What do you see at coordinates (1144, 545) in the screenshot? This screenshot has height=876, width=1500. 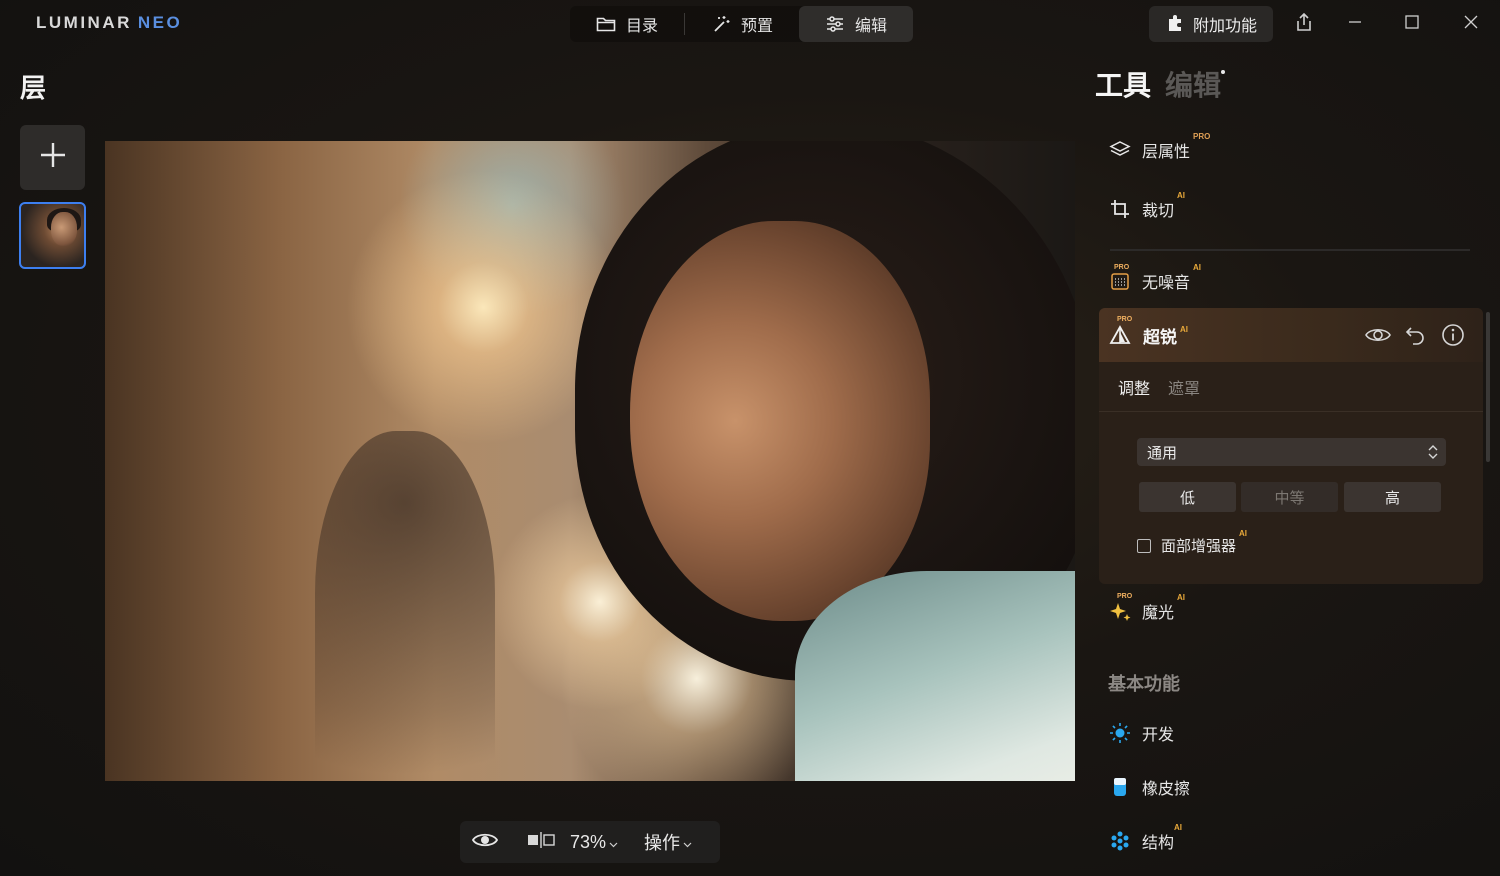 I see `checkbox-box` at bounding box center [1144, 545].